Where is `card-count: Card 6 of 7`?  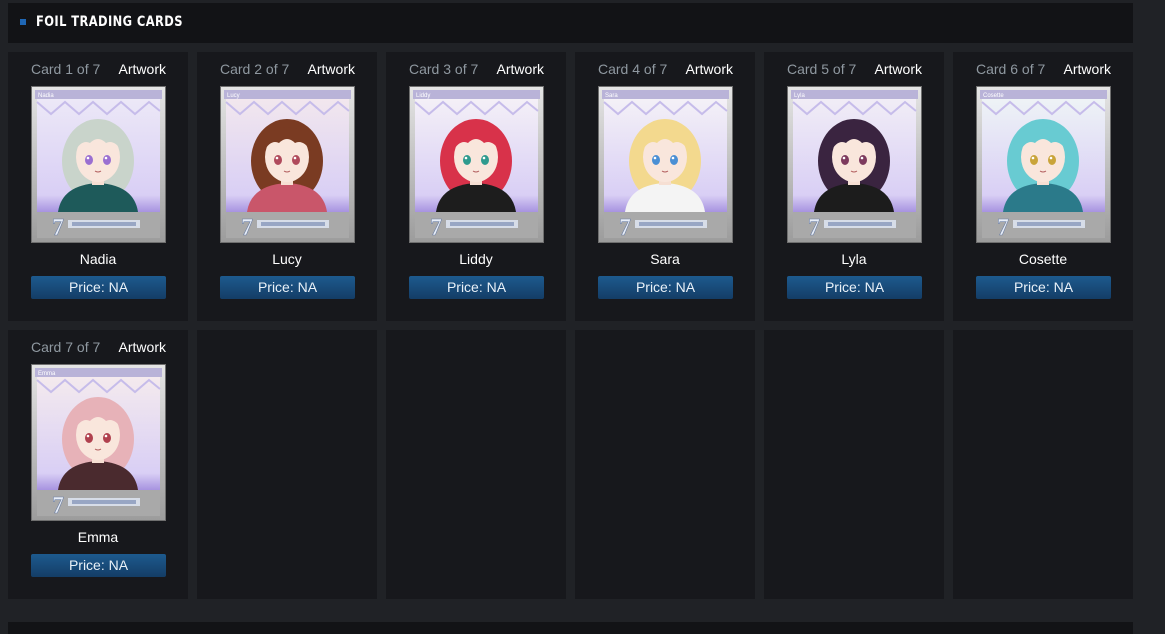
card-count: Card 6 of 7 is located at coordinates (1011, 69).